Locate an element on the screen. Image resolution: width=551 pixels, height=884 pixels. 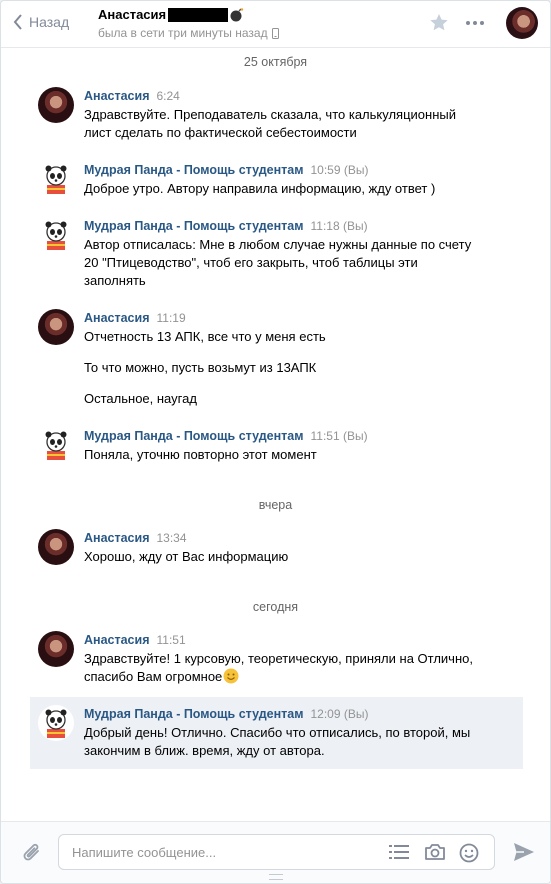
message-author: Анастасия 11:51 is located at coordinates (135, 640).